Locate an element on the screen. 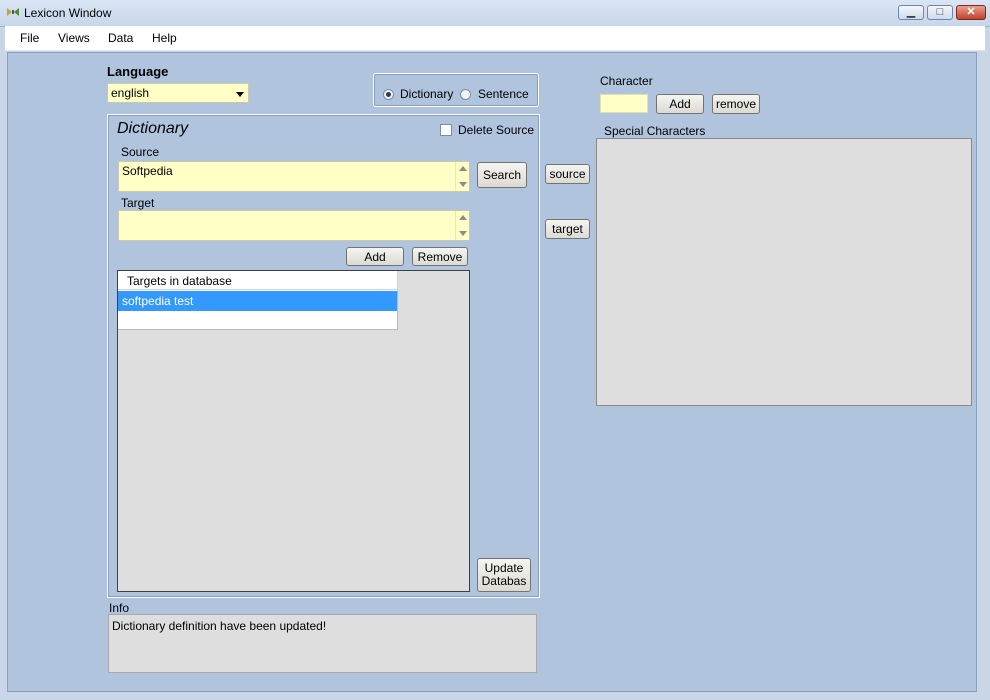  sentence-radio is located at coordinates (465, 94).